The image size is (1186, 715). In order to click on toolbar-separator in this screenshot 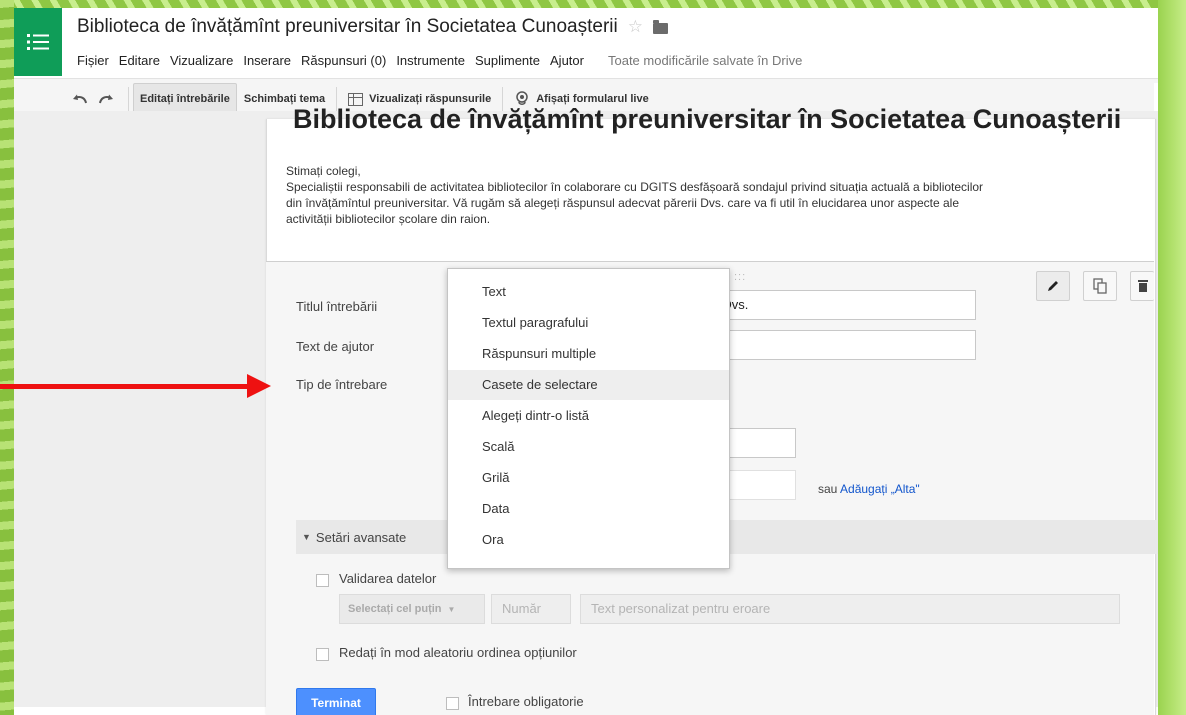, I will do `click(128, 99)`.